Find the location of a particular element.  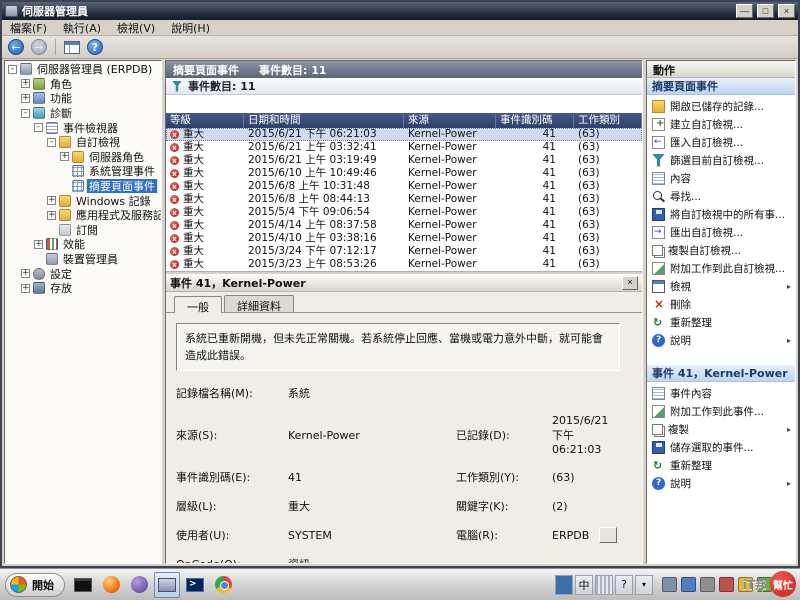

tree-item: 裝置管理員 is located at coordinates (83, 259).